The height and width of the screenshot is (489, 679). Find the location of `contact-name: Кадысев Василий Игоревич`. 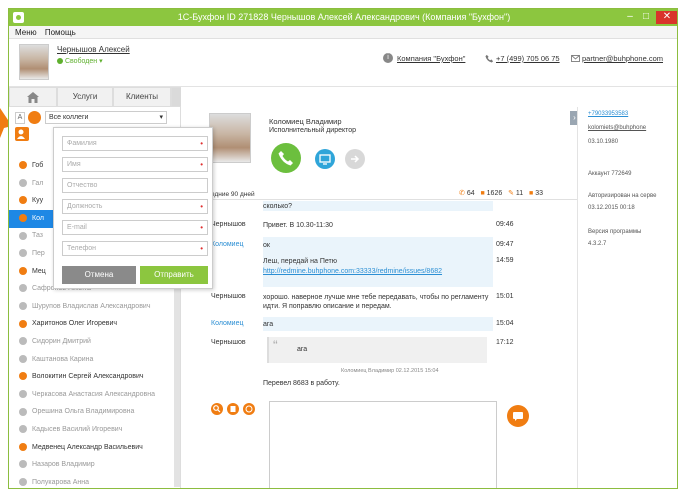

contact-name: Кадысев Василий Игоревич is located at coordinates (77, 429).